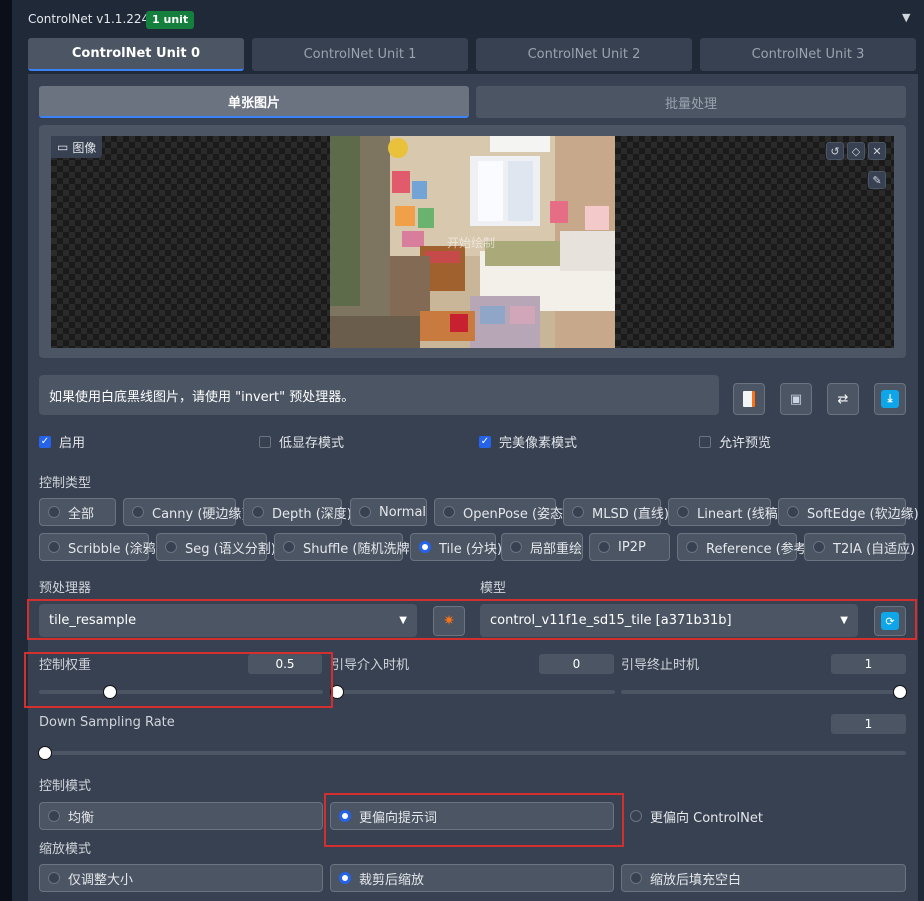  What do you see at coordinates (388, 512) in the screenshot?
I see `control-type-normal: Normal` at bounding box center [388, 512].